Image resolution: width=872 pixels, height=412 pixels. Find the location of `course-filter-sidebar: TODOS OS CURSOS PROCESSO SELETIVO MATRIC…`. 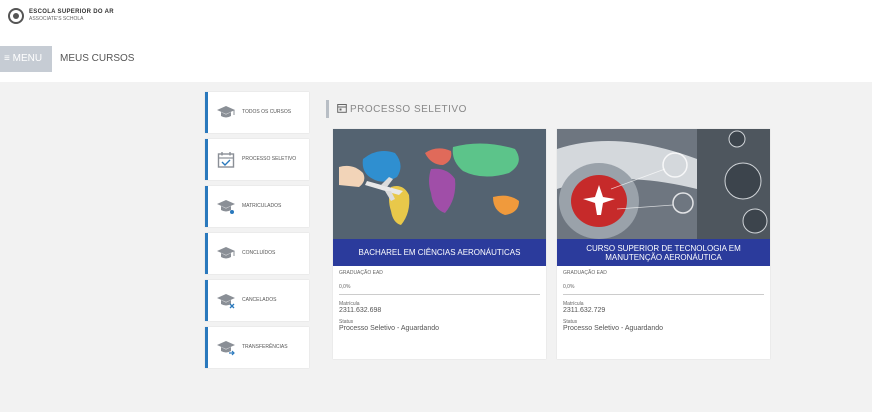

course-filter-sidebar: TODOS OS CURSOS PROCESSO SELETIVO MATRIC… is located at coordinates (257, 233).